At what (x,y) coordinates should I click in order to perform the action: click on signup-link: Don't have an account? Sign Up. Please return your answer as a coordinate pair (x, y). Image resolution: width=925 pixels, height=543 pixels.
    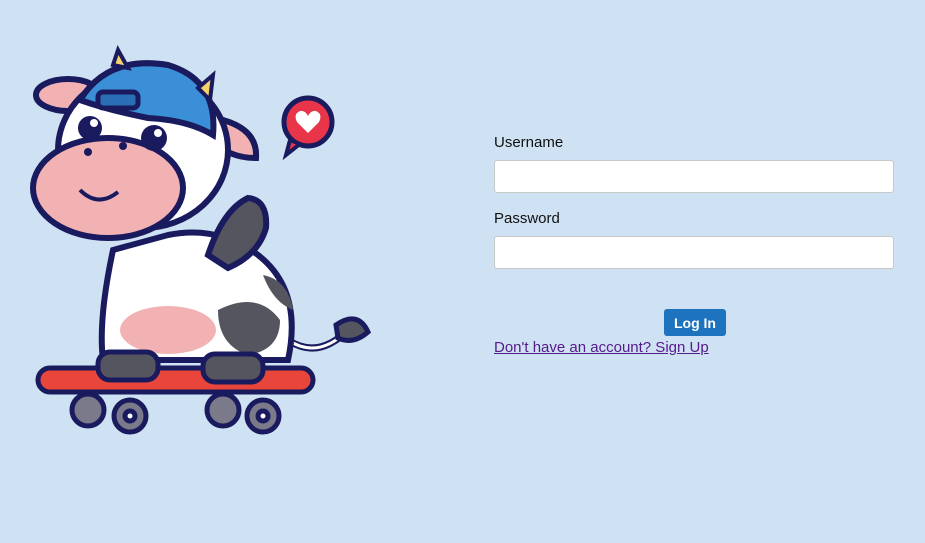
    Looking at the image, I should click on (601, 347).